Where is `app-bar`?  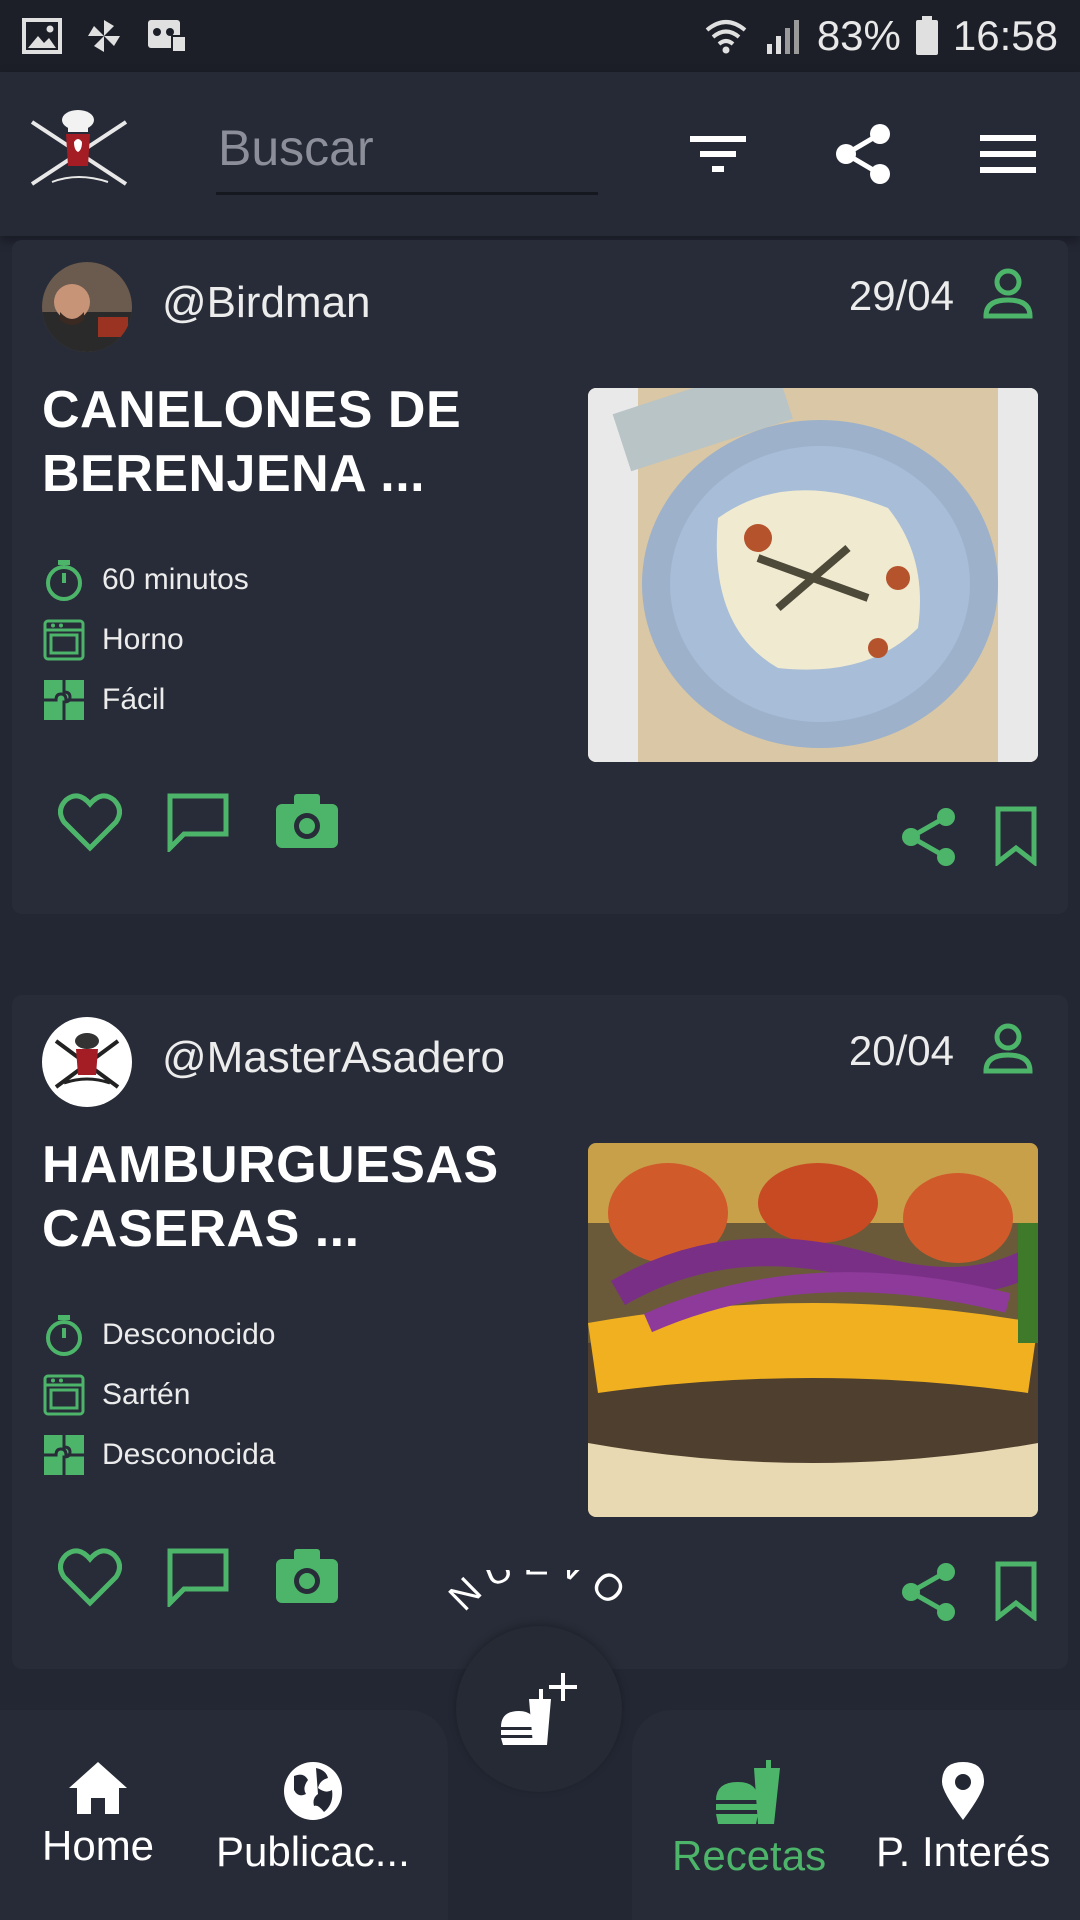 app-bar is located at coordinates (540, 154).